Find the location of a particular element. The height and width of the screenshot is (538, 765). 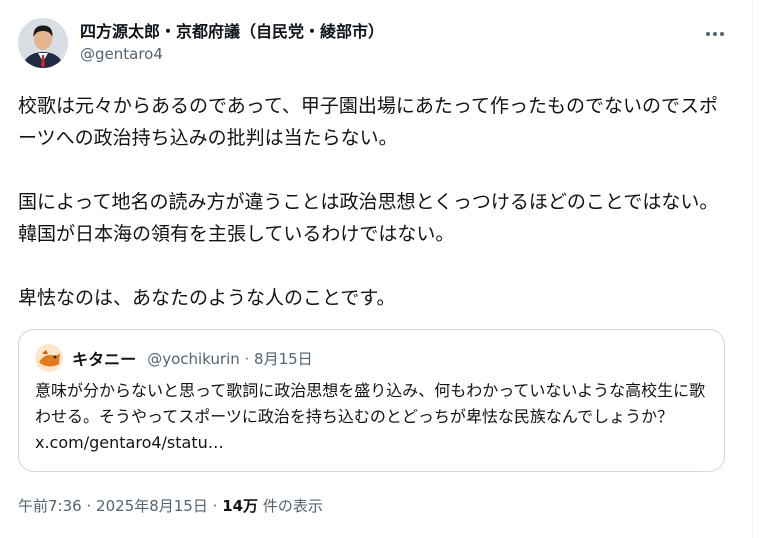

tweet-date: 2025年8月15日 is located at coordinates (152, 506).